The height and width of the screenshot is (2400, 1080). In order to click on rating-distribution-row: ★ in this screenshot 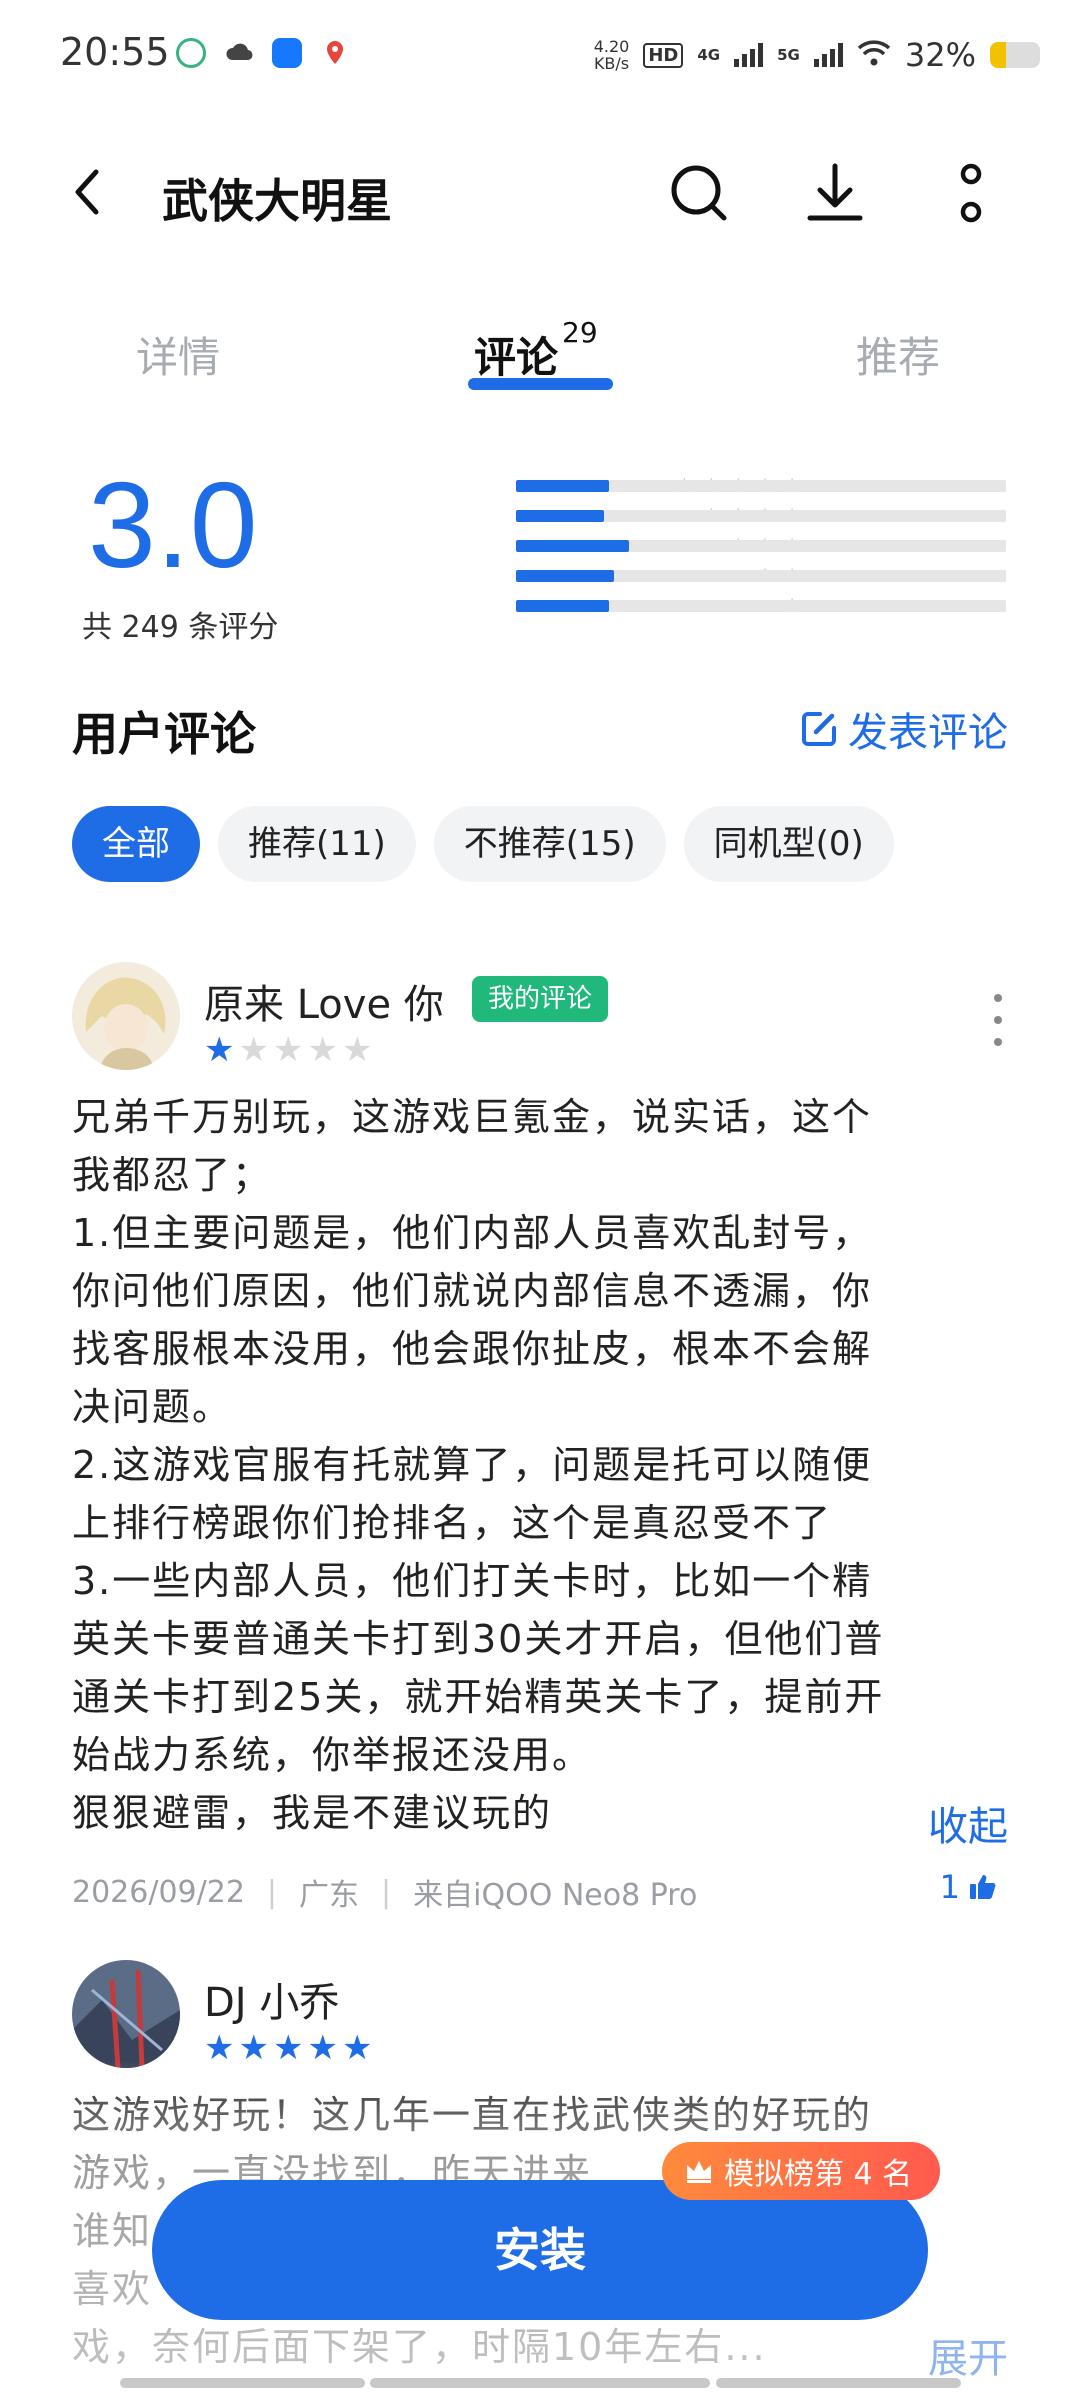, I will do `click(670, 605)`.